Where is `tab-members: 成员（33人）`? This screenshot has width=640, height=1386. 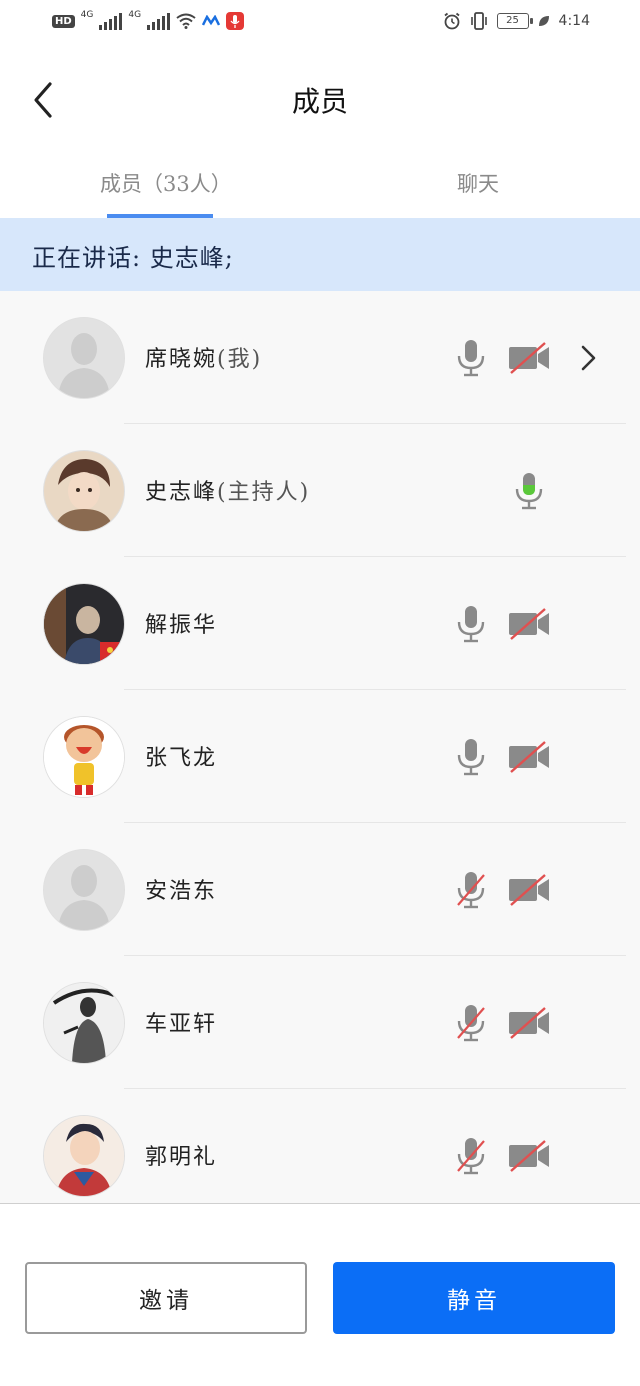
tab-members: 成员（33人） is located at coordinates (166, 183).